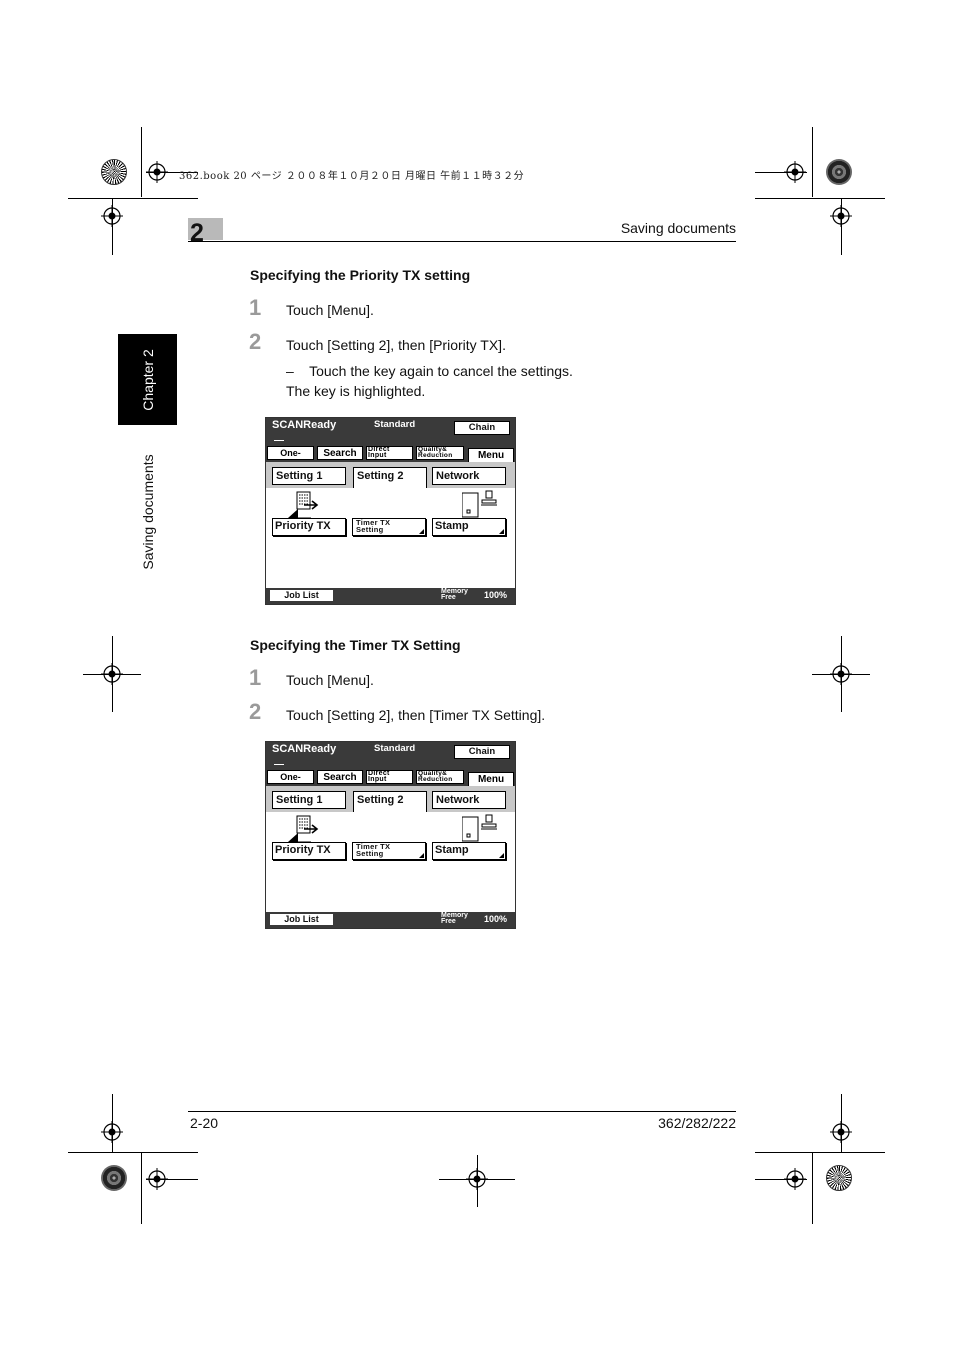 This screenshot has width=954, height=1350. I want to click on chapter-side-label: Chapter 2, so click(147, 379).